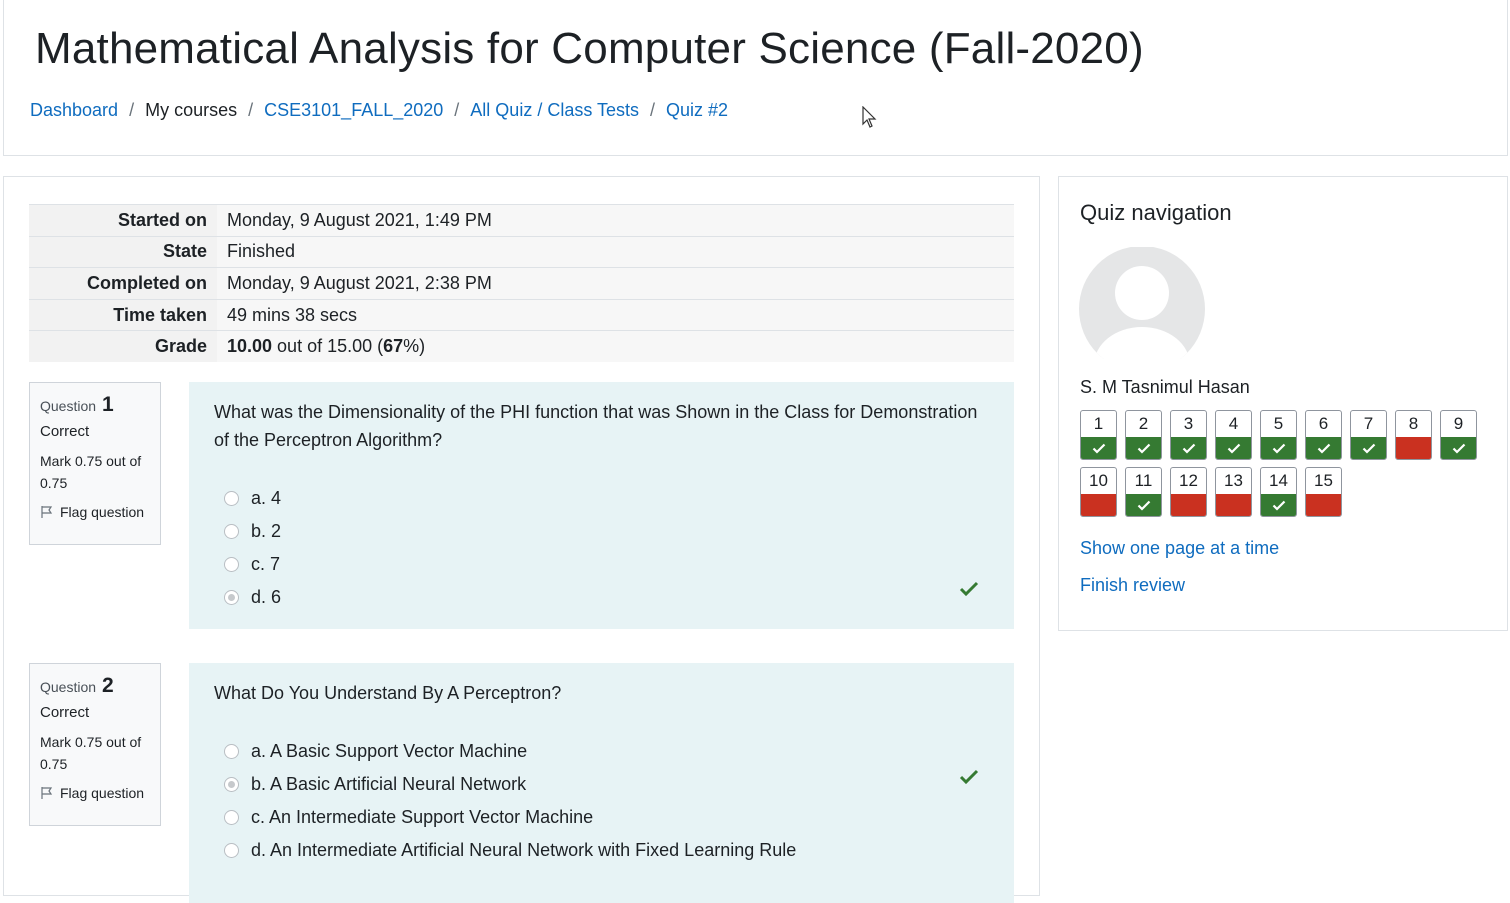 This screenshot has height=903, width=1510. I want to click on question-nav-number: 13, so click(1233, 480).